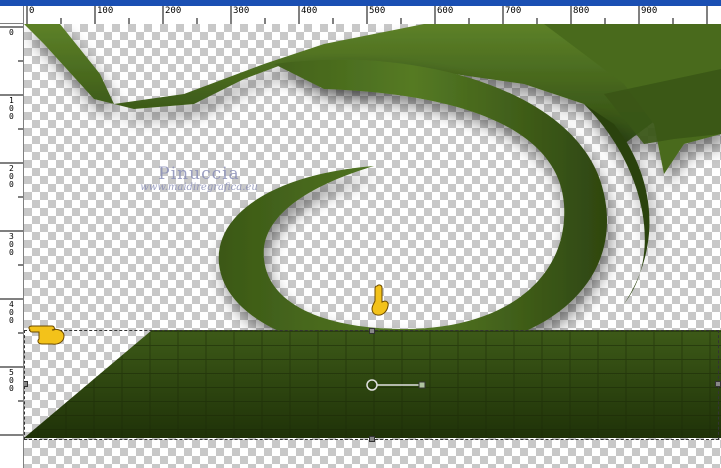  What do you see at coordinates (649, 11) in the screenshot?
I see `h-ruler-label: 900` at bounding box center [649, 11].